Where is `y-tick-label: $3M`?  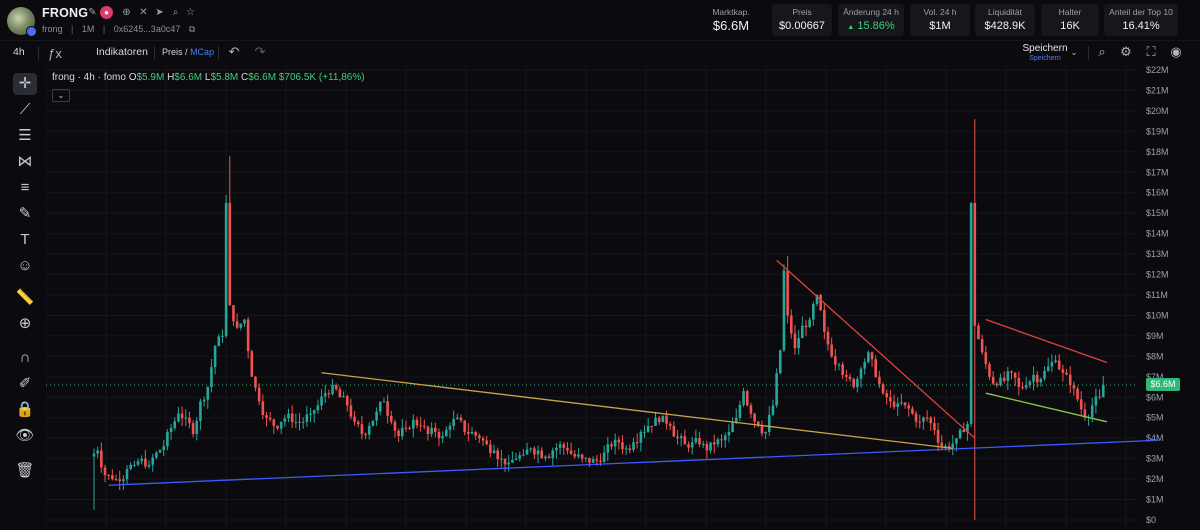
y-tick-label: $3M is located at coordinates (1155, 459).